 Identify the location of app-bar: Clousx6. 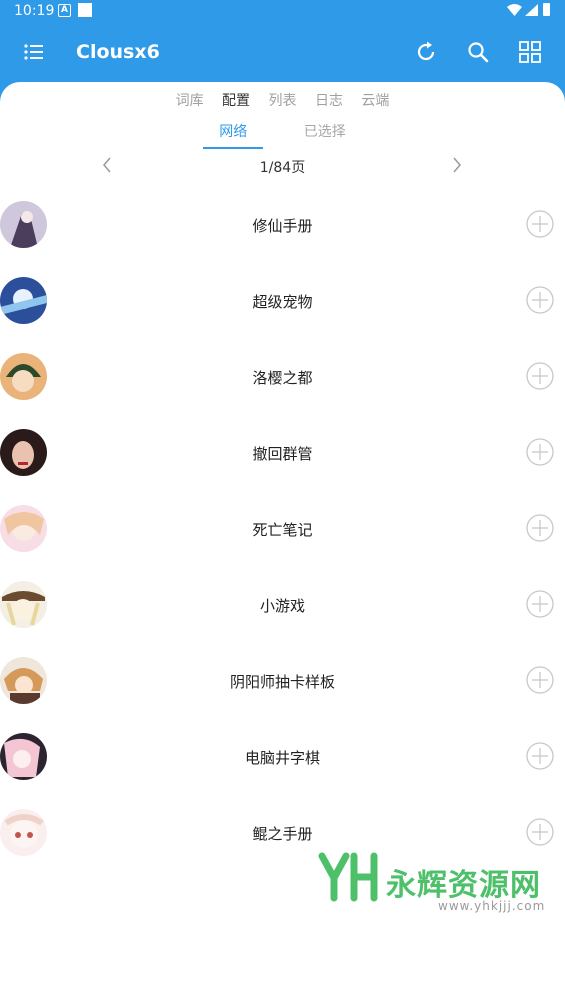
(282, 53).